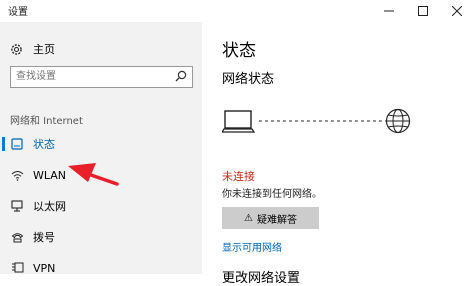 The image size is (474, 286). What do you see at coordinates (101, 237) in the screenshot?
I see `sidebar-item-dialup: 拨号` at bounding box center [101, 237].